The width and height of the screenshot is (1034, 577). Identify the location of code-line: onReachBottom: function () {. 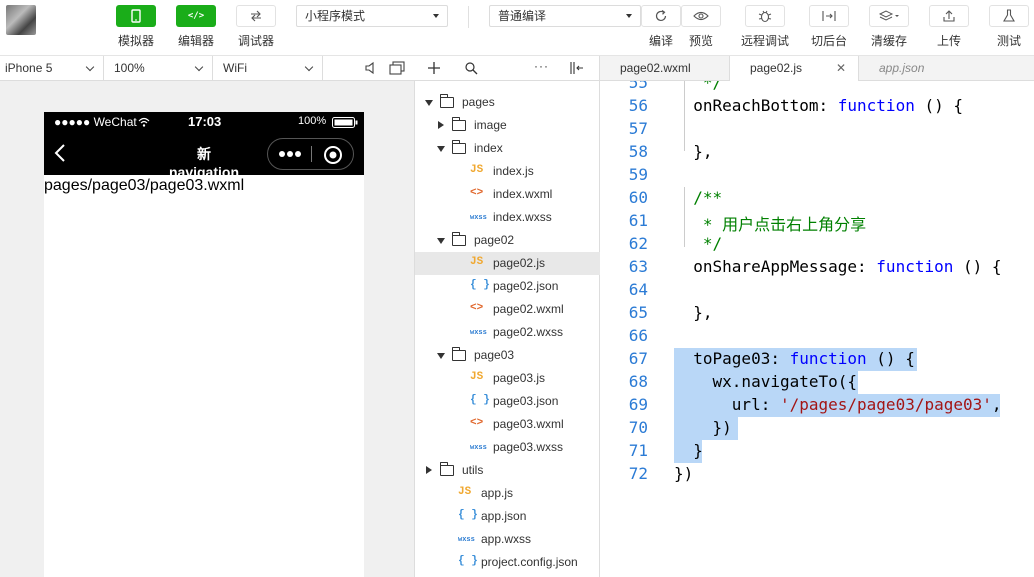
(818, 105).